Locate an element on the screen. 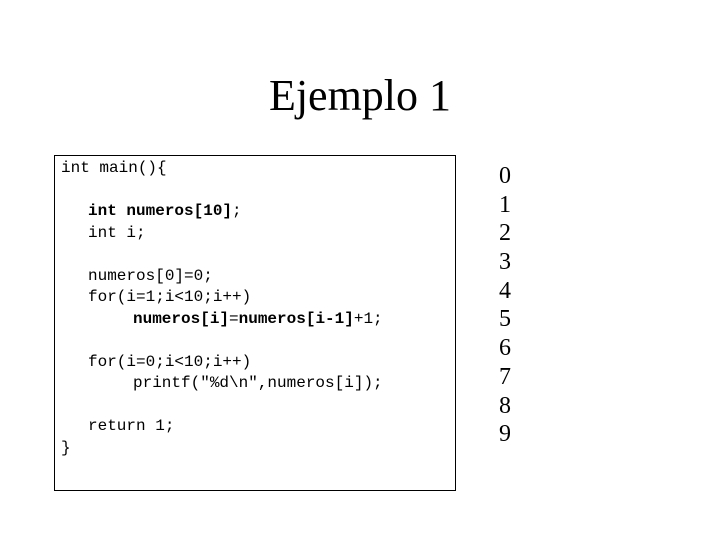 The width and height of the screenshot is (720, 540). code-token: for(i=0;i<10;i++) is located at coordinates (170, 361).